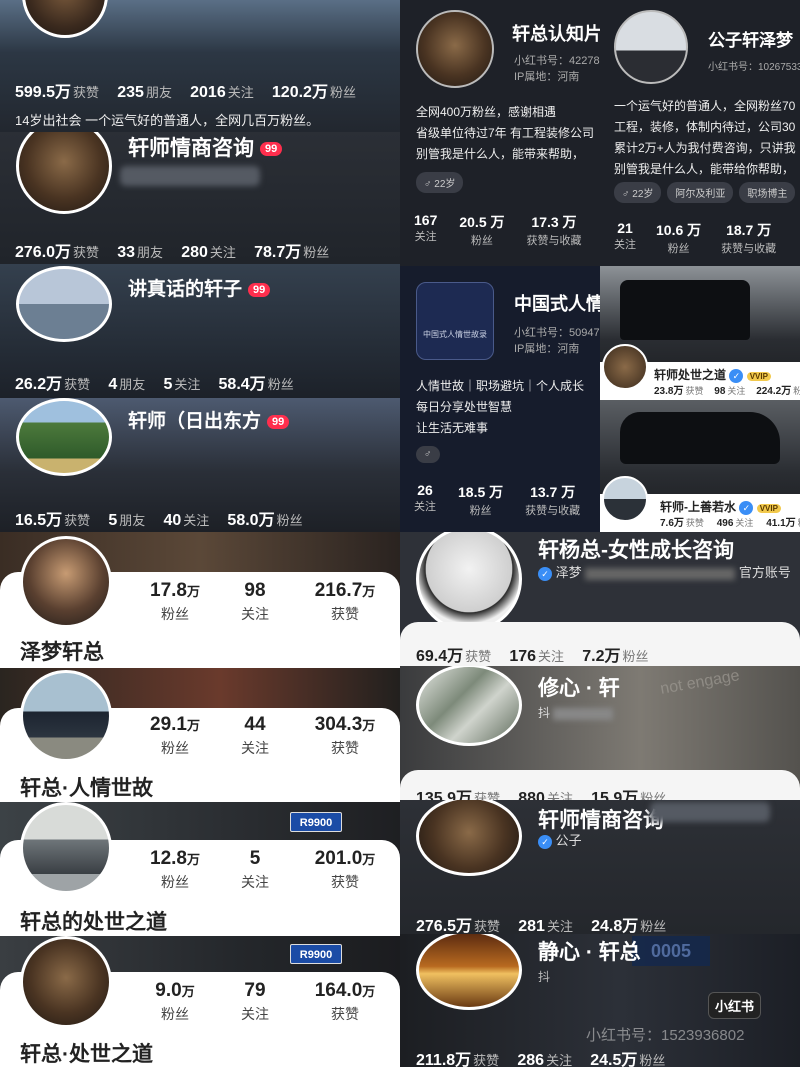  What do you see at coordinates (93, 922) in the screenshot?
I see `profile-name: 轩总的处世之道` at bounding box center [93, 922].